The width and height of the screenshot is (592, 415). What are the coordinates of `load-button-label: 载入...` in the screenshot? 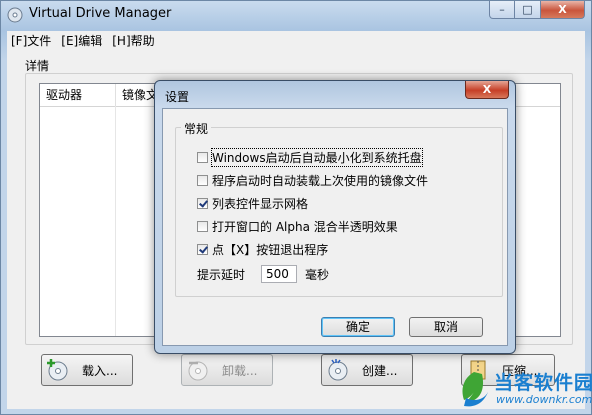 It's located at (100, 370).